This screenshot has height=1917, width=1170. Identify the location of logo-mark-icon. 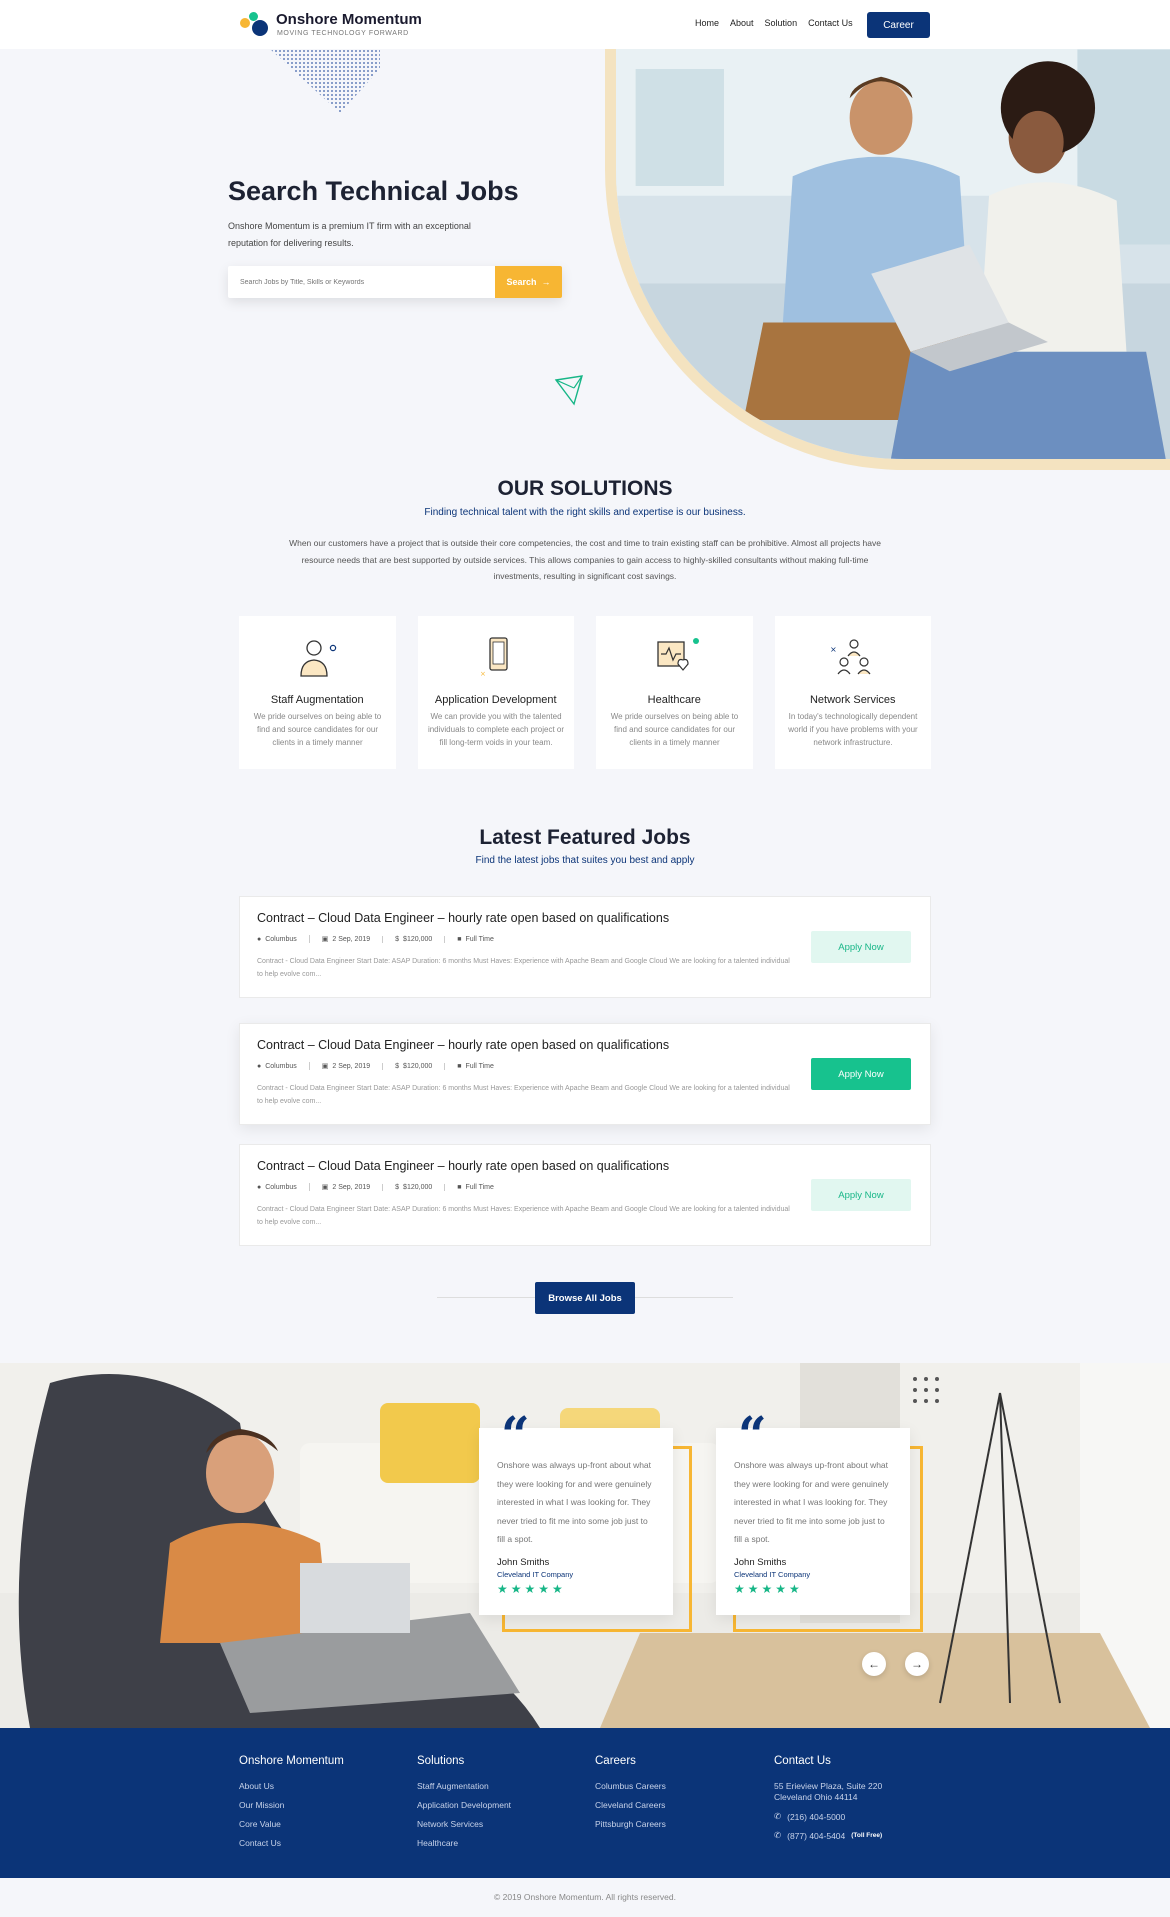
(255, 25).